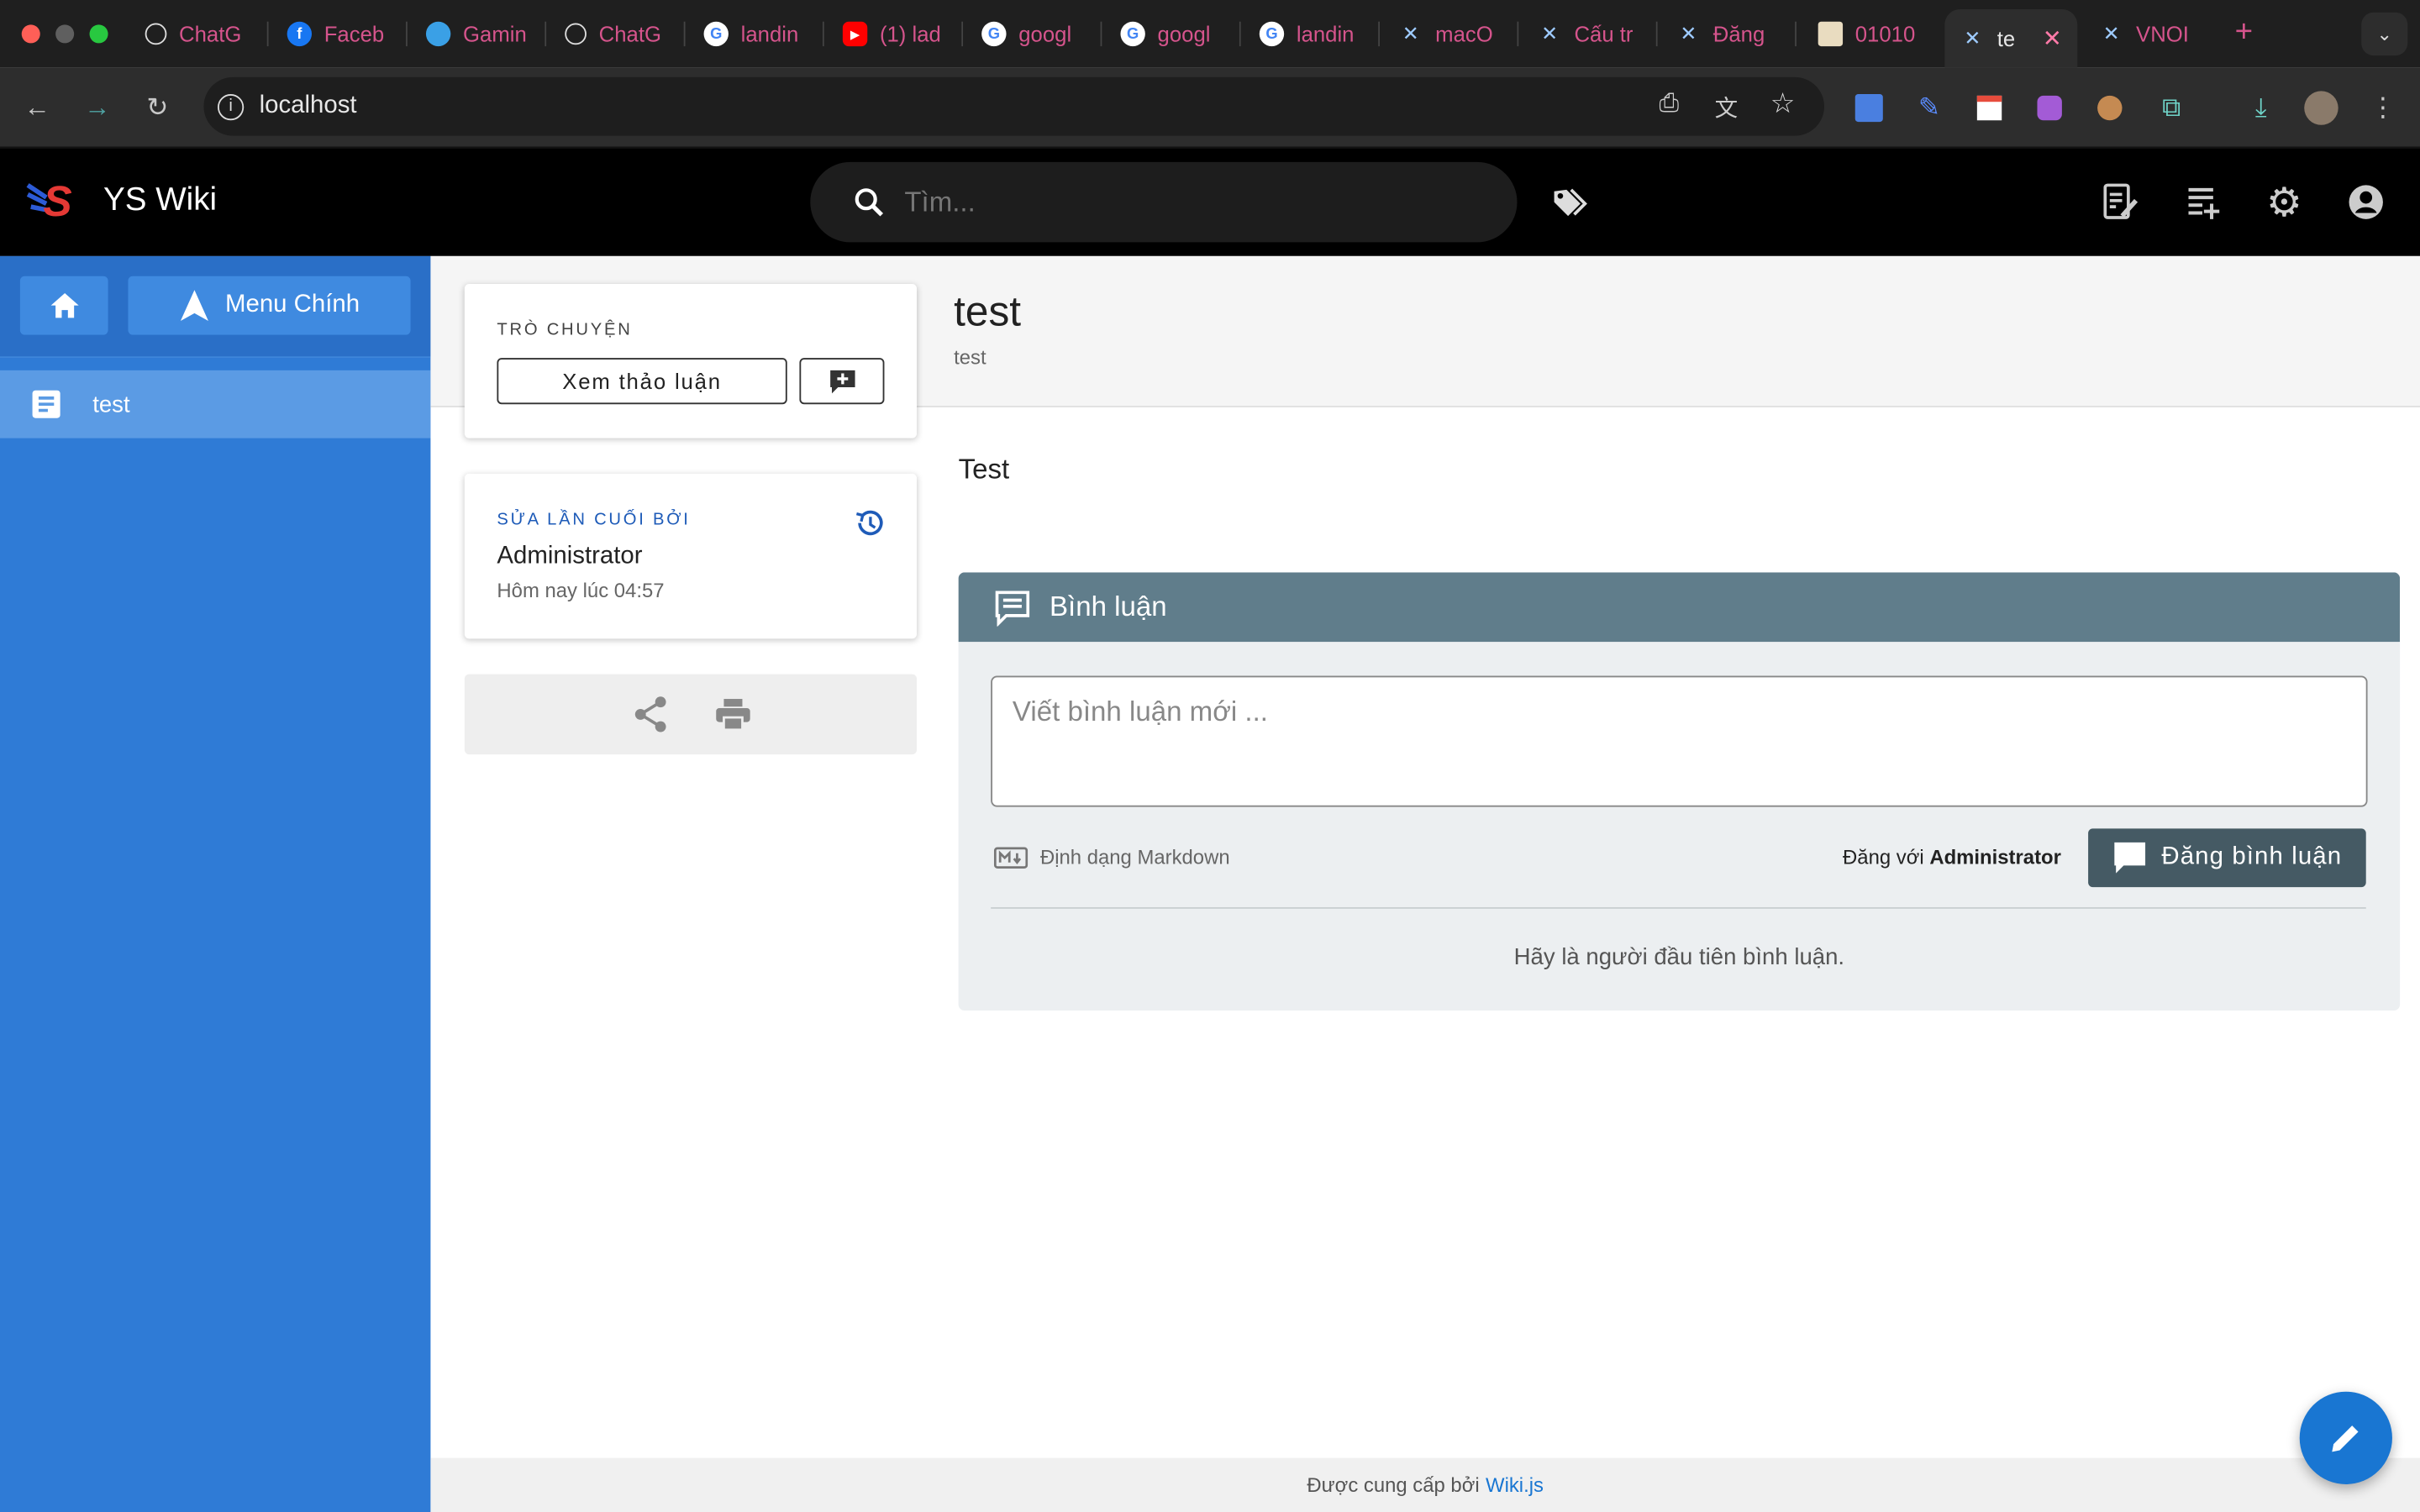 This screenshot has height=1512, width=2420. I want to click on search-bar, so click(1164, 202).